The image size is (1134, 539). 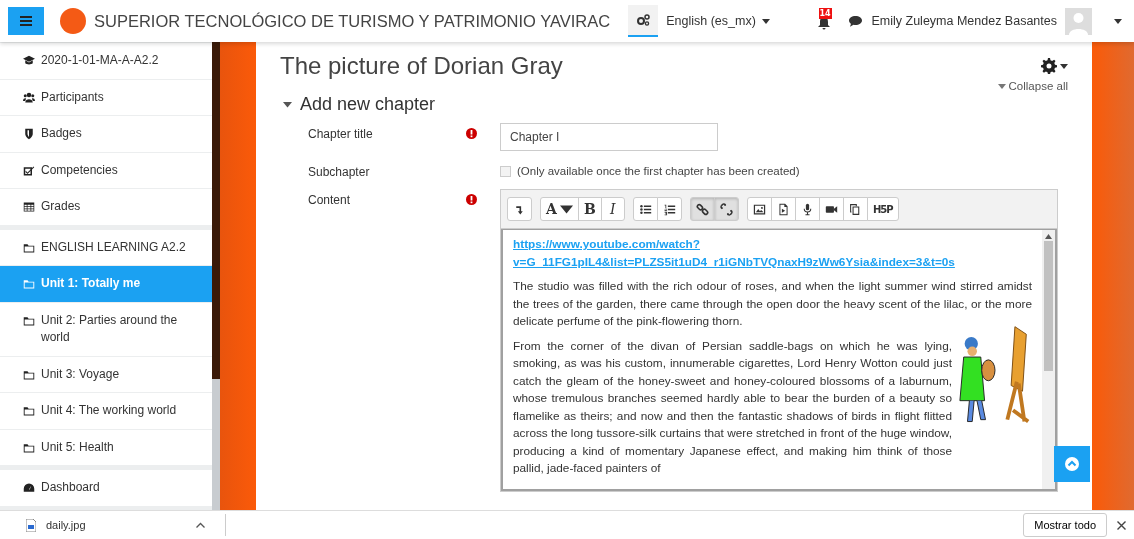 I want to click on gears-icon, so click(x=643, y=20).